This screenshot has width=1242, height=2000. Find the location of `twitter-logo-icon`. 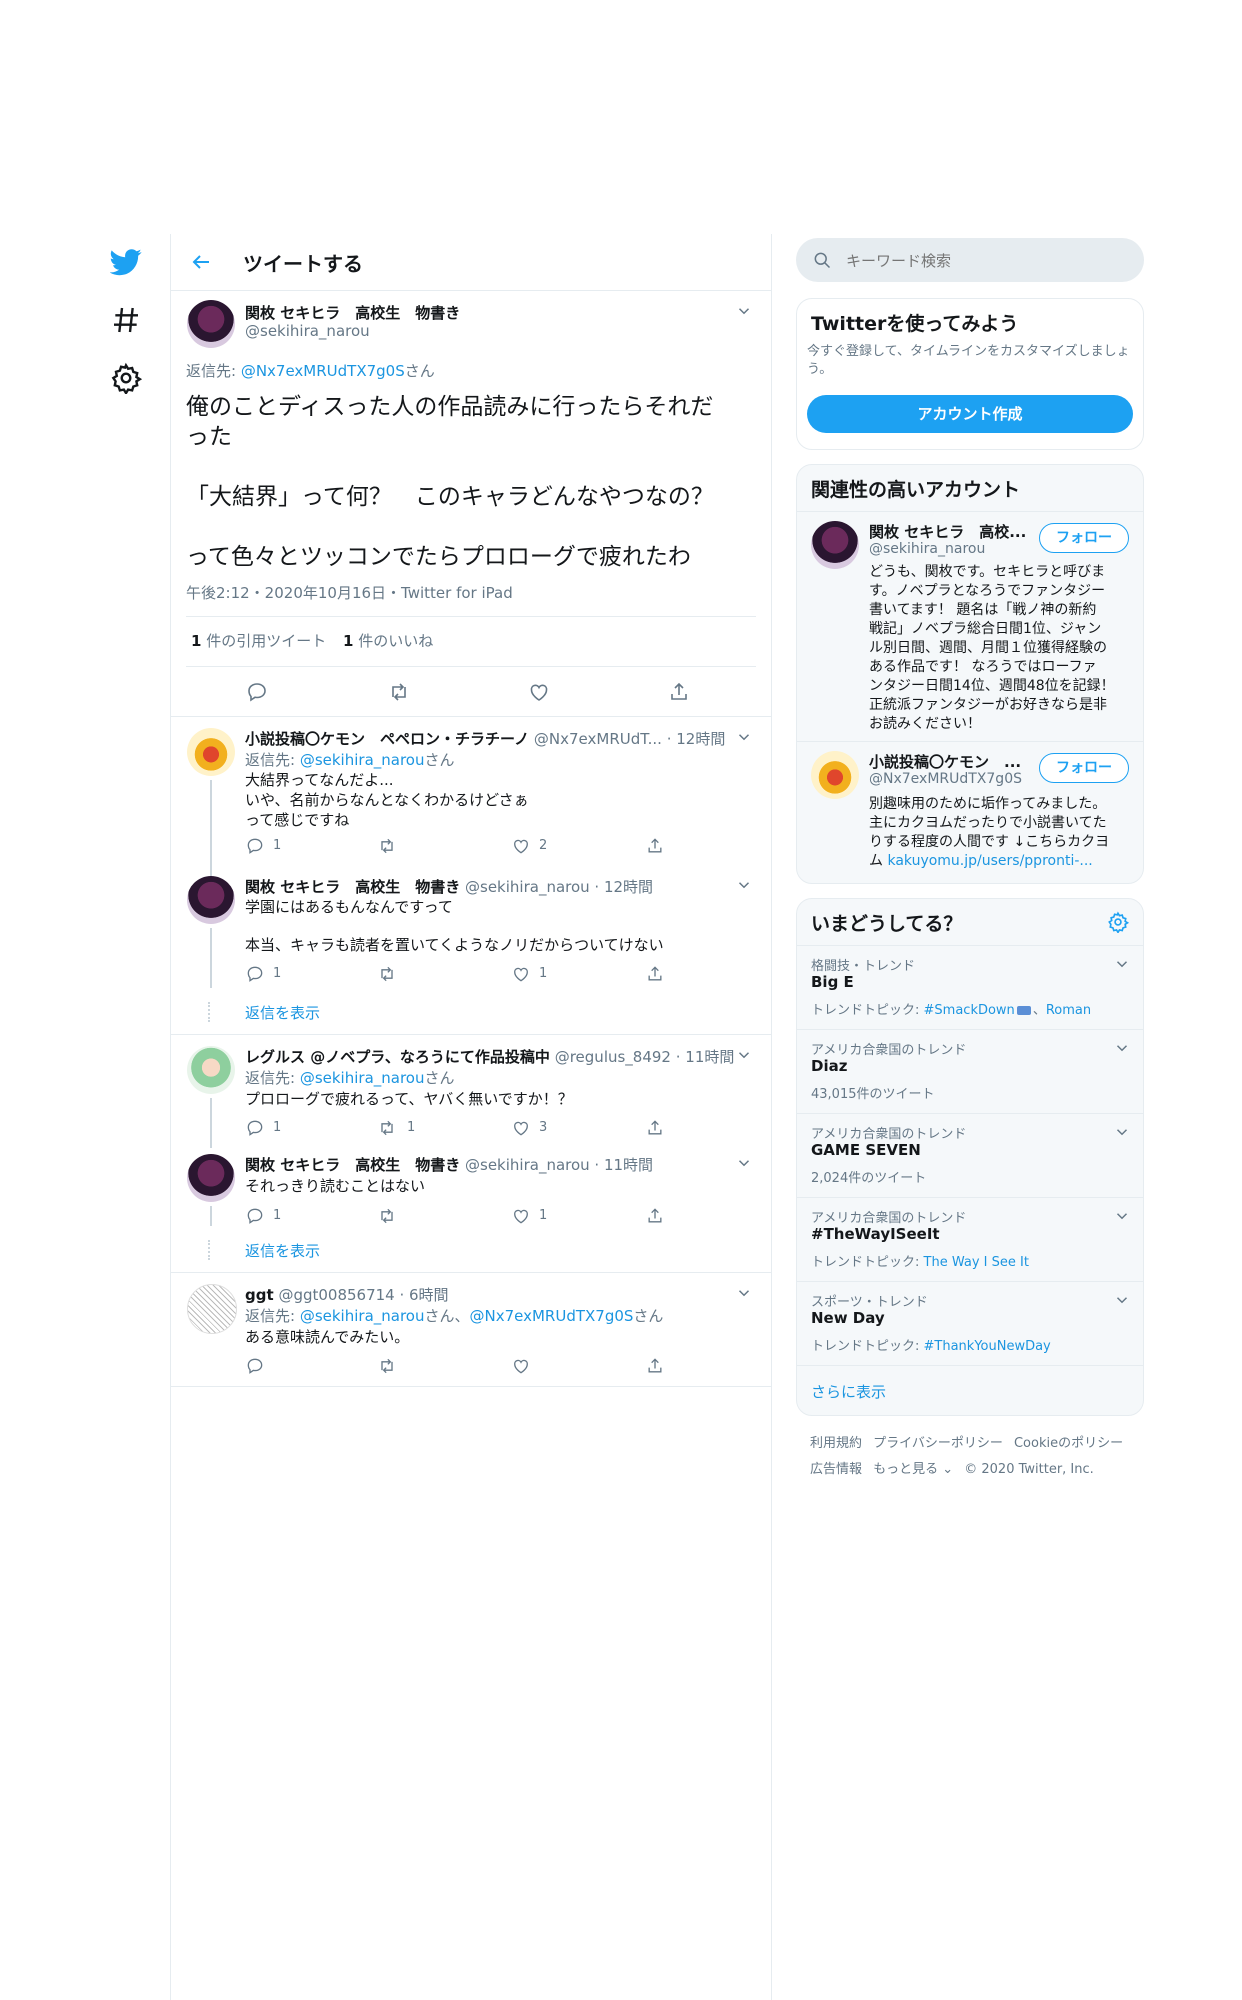

twitter-logo-icon is located at coordinates (126, 262).